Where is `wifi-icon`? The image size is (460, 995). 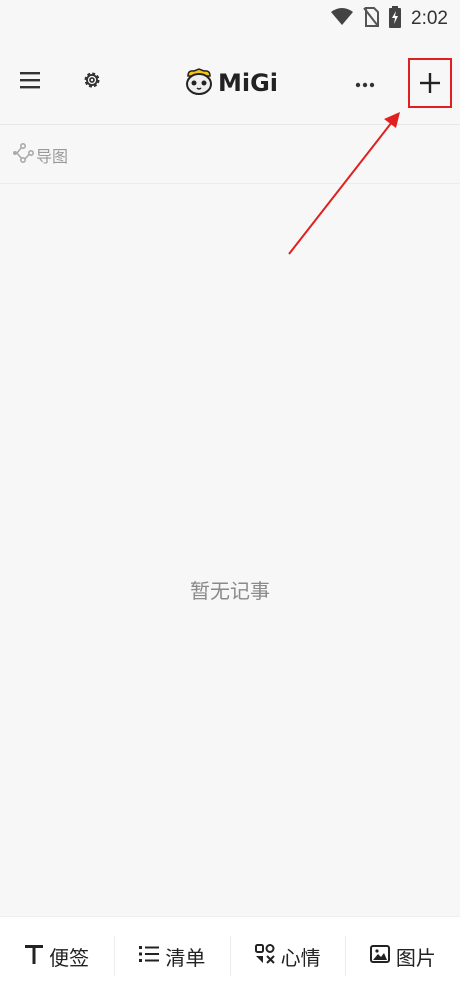 wifi-icon is located at coordinates (342, 19).